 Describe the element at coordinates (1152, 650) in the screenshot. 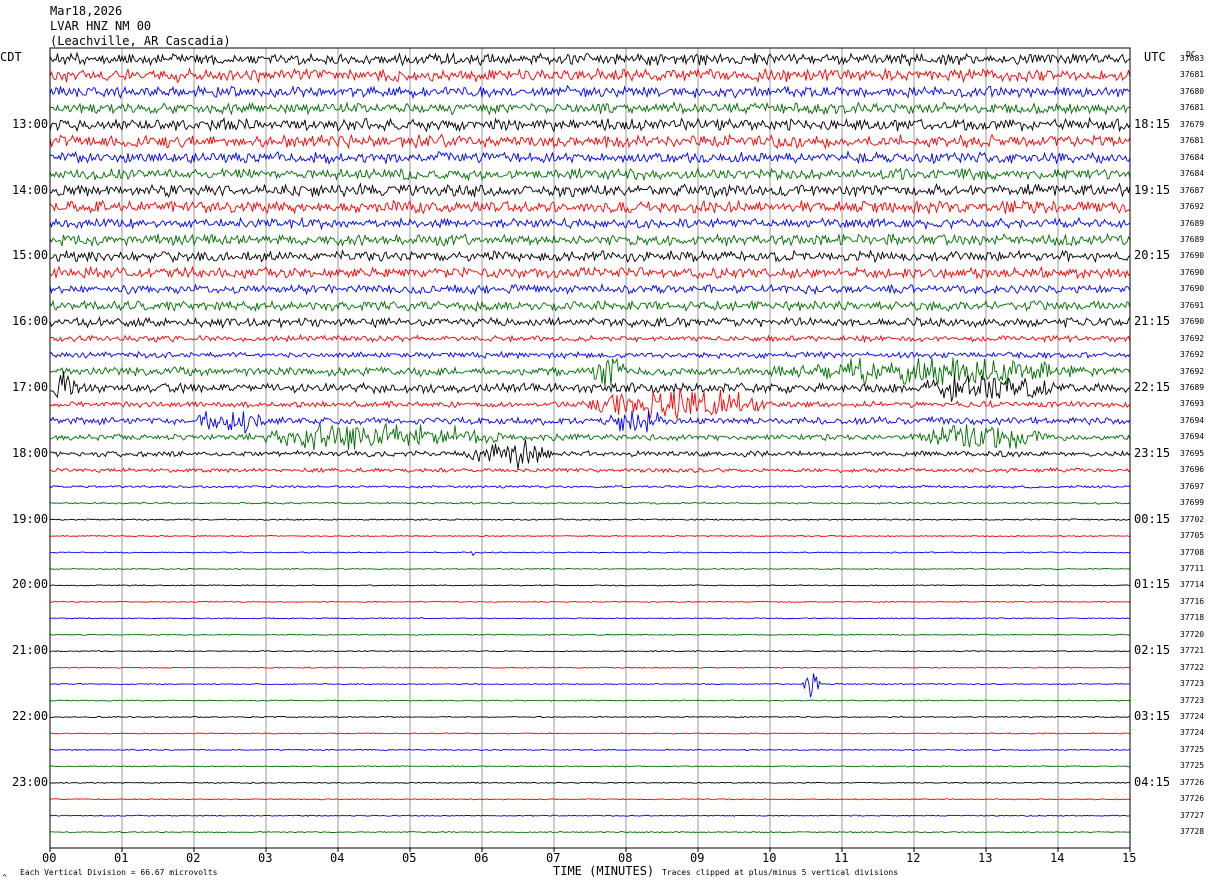

I see `right-hour-label: 02:15` at that location.